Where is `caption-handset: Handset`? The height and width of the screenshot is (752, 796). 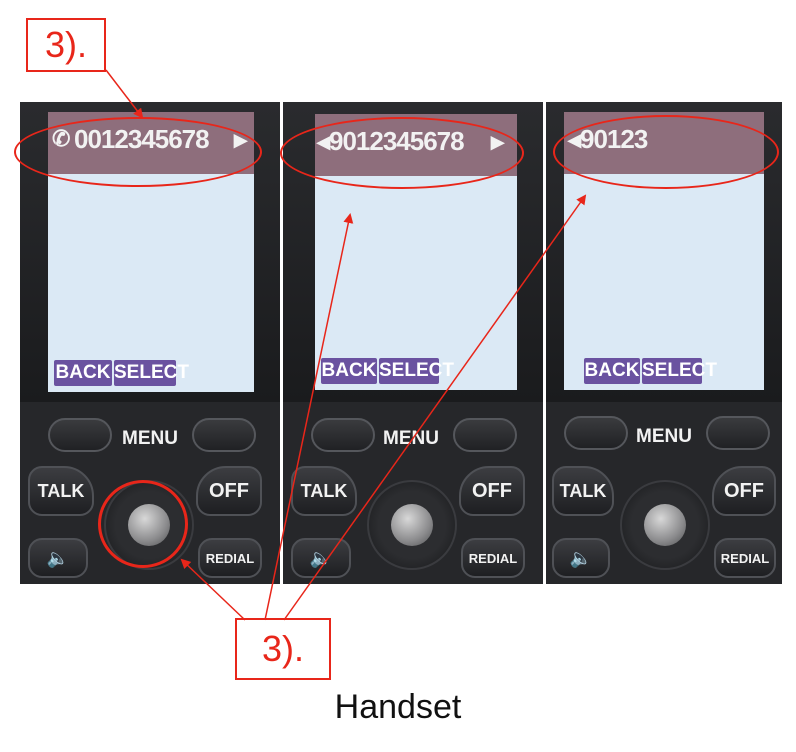
caption-handset: Handset is located at coordinates (398, 707).